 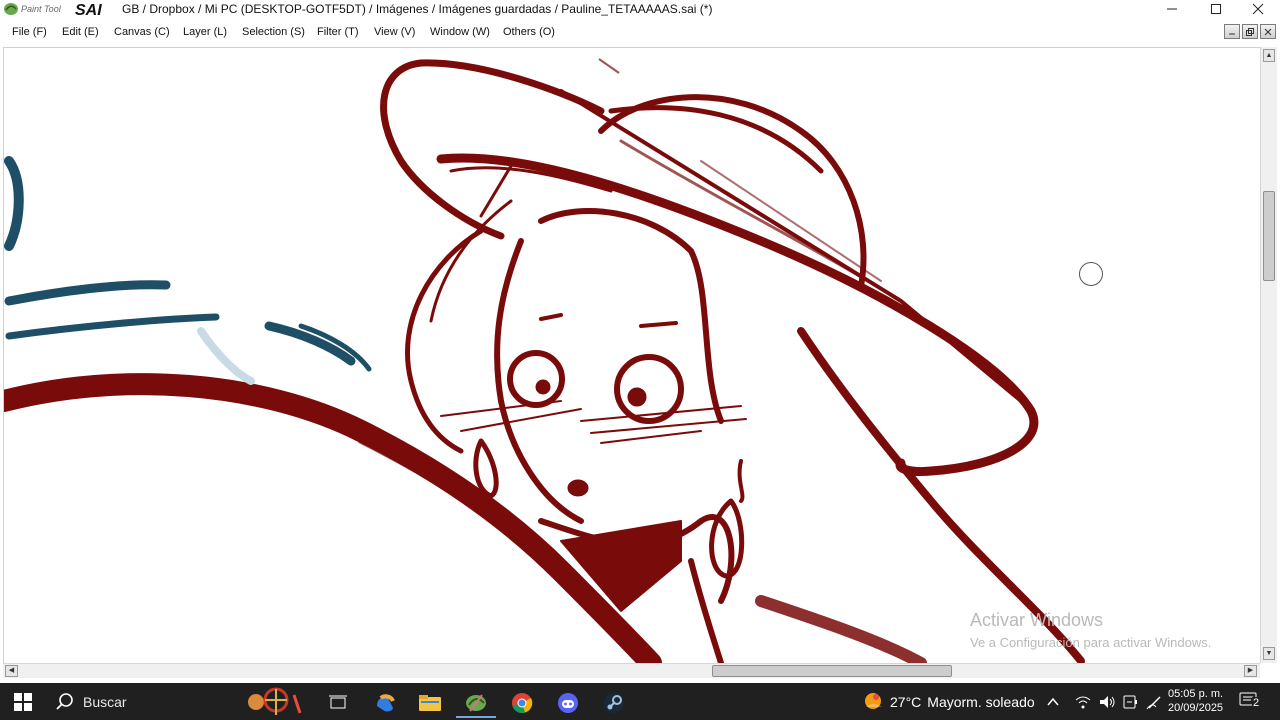 I want to click on steam-icon, so click(x=614, y=703).